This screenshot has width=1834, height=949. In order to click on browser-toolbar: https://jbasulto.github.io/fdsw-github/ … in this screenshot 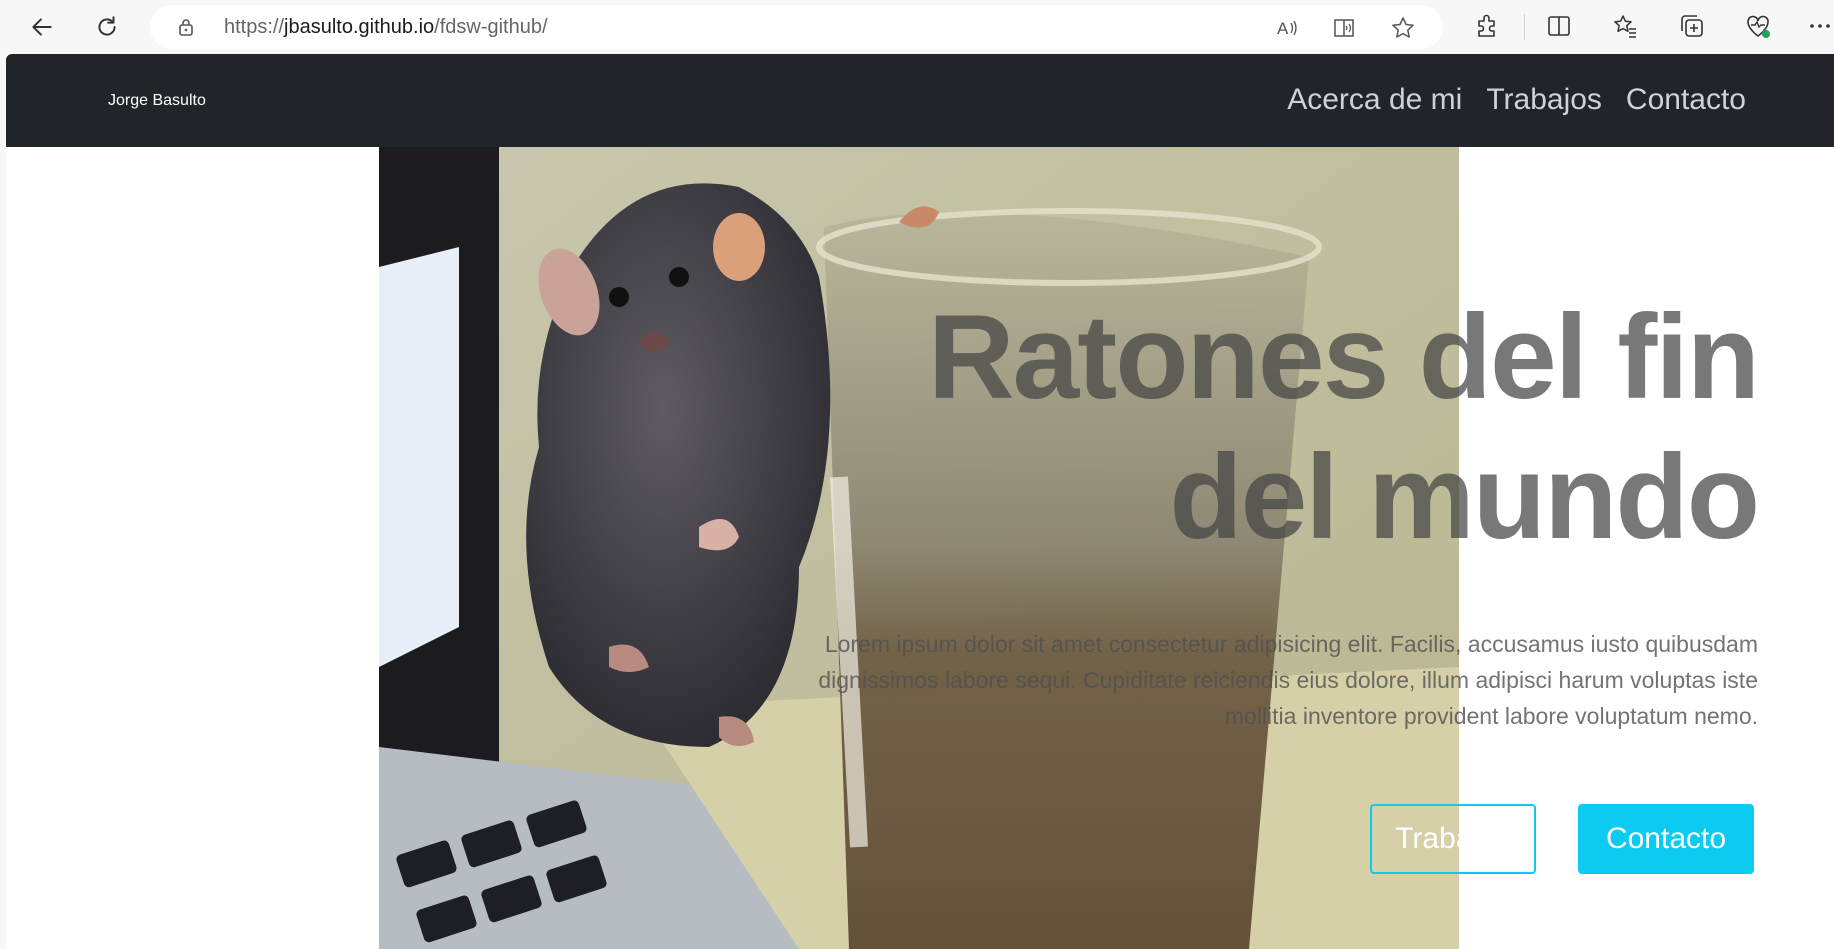, I will do `click(917, 27)`.